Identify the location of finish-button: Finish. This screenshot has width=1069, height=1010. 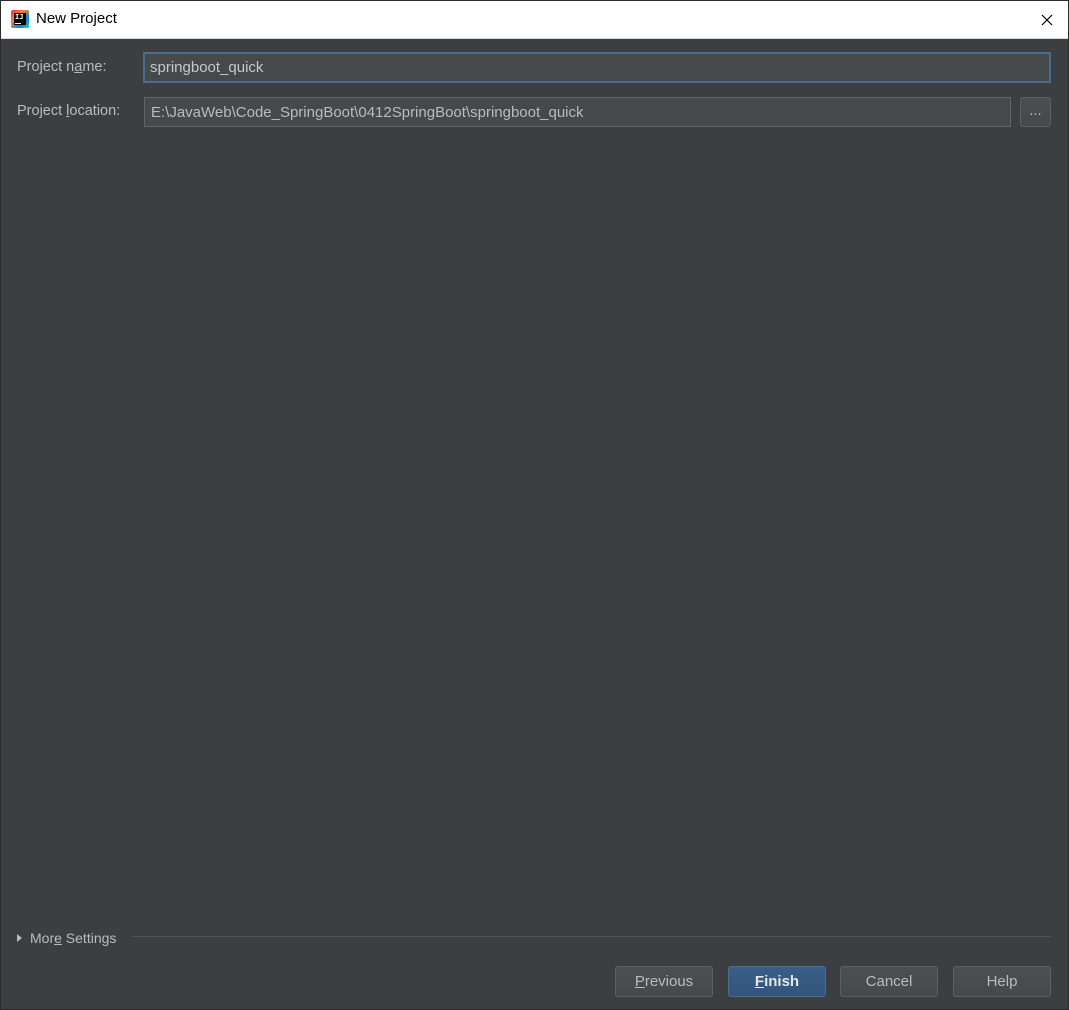
(777, 981).